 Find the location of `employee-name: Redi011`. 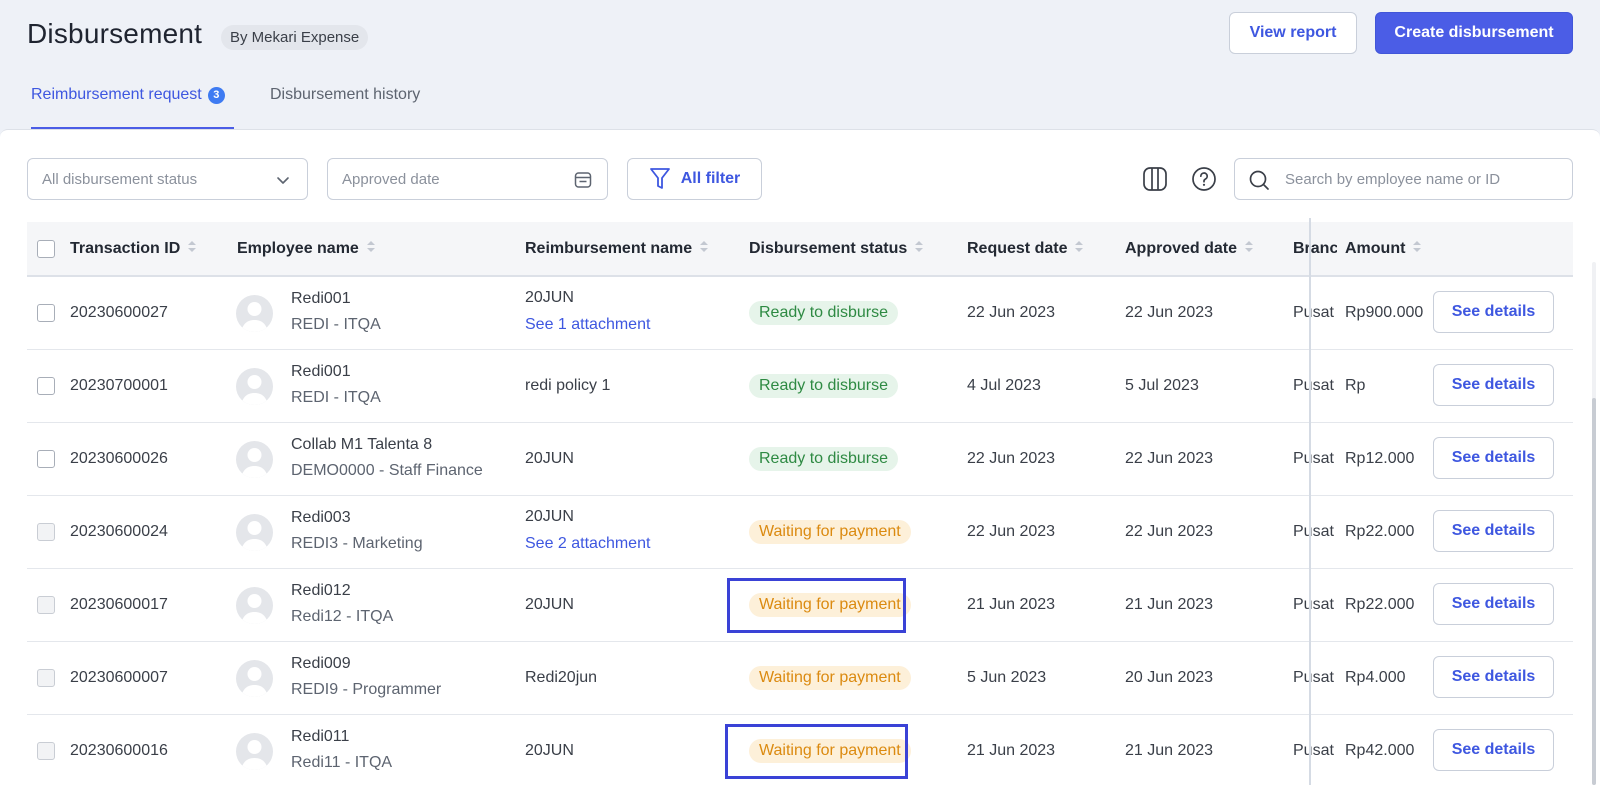

employee-name: Redi011 is located at coordinates (320, 736).